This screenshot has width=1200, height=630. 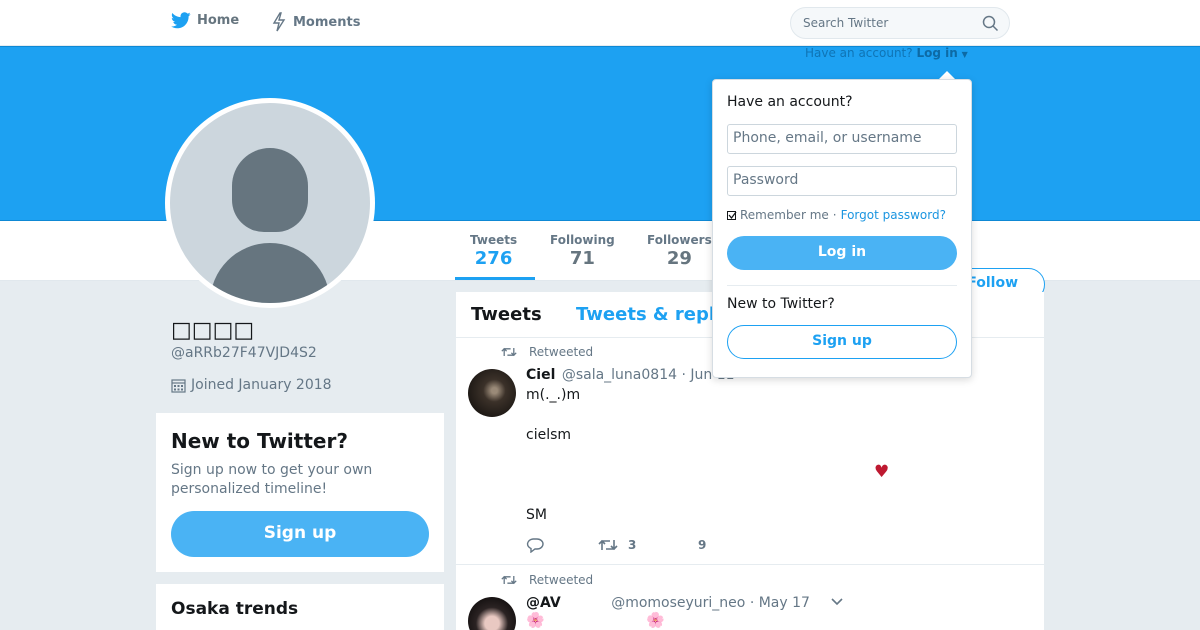 I want to click on remember-checkbox, so click(x=732, y=215).